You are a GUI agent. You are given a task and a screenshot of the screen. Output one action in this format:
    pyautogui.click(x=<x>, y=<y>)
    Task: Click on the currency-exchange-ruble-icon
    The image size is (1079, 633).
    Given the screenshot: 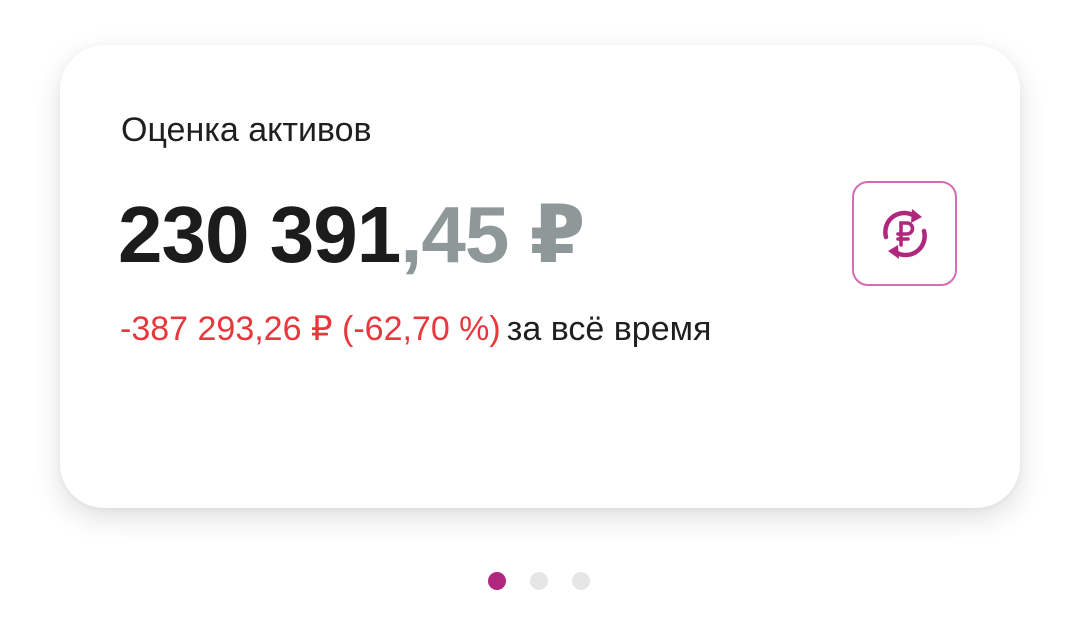 What is the action you would take?
    pyautogui.click(x=904, y=233)
    